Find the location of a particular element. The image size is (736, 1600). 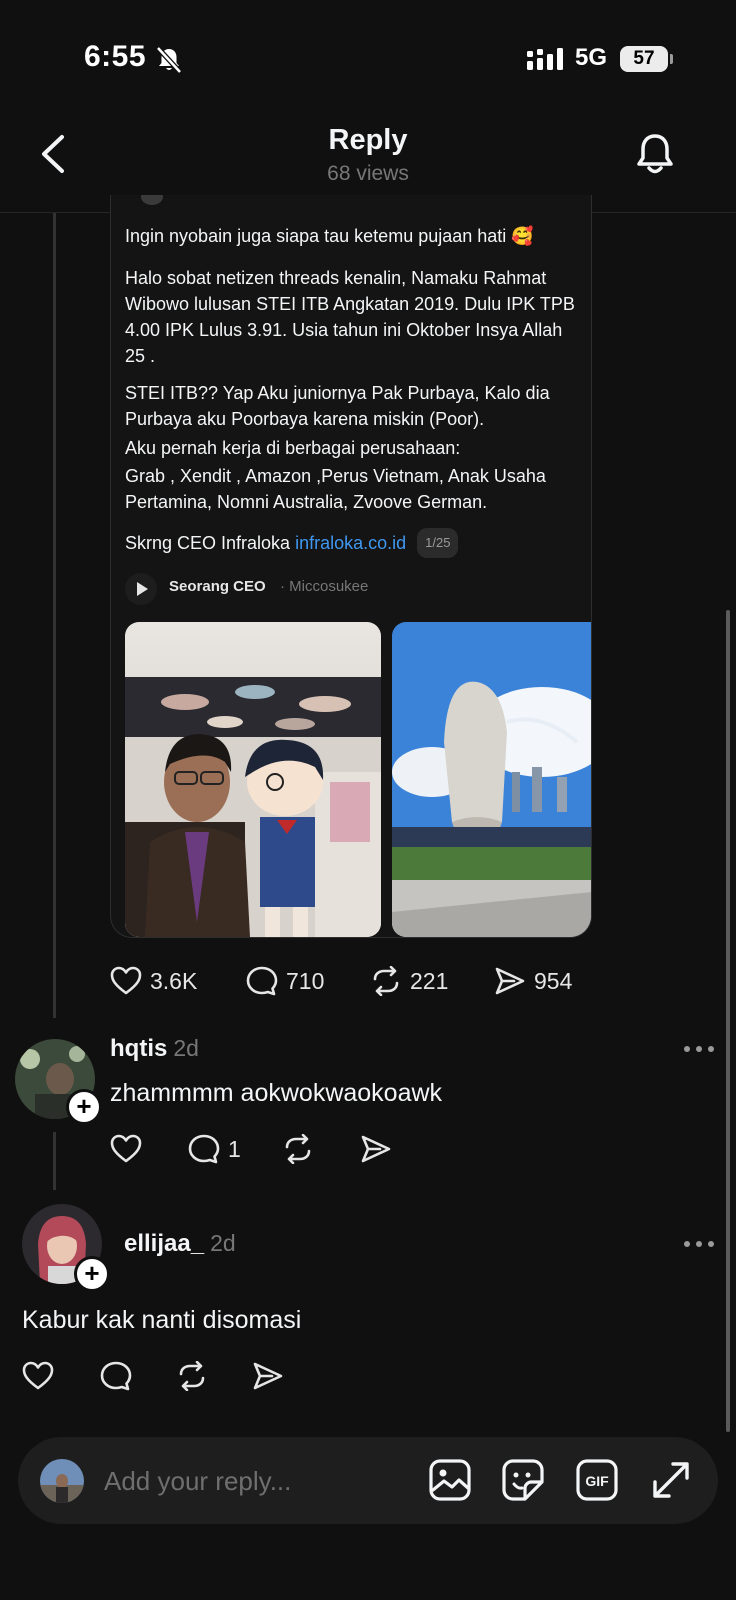

image-attach-button is located at coordinates (450, 1480).